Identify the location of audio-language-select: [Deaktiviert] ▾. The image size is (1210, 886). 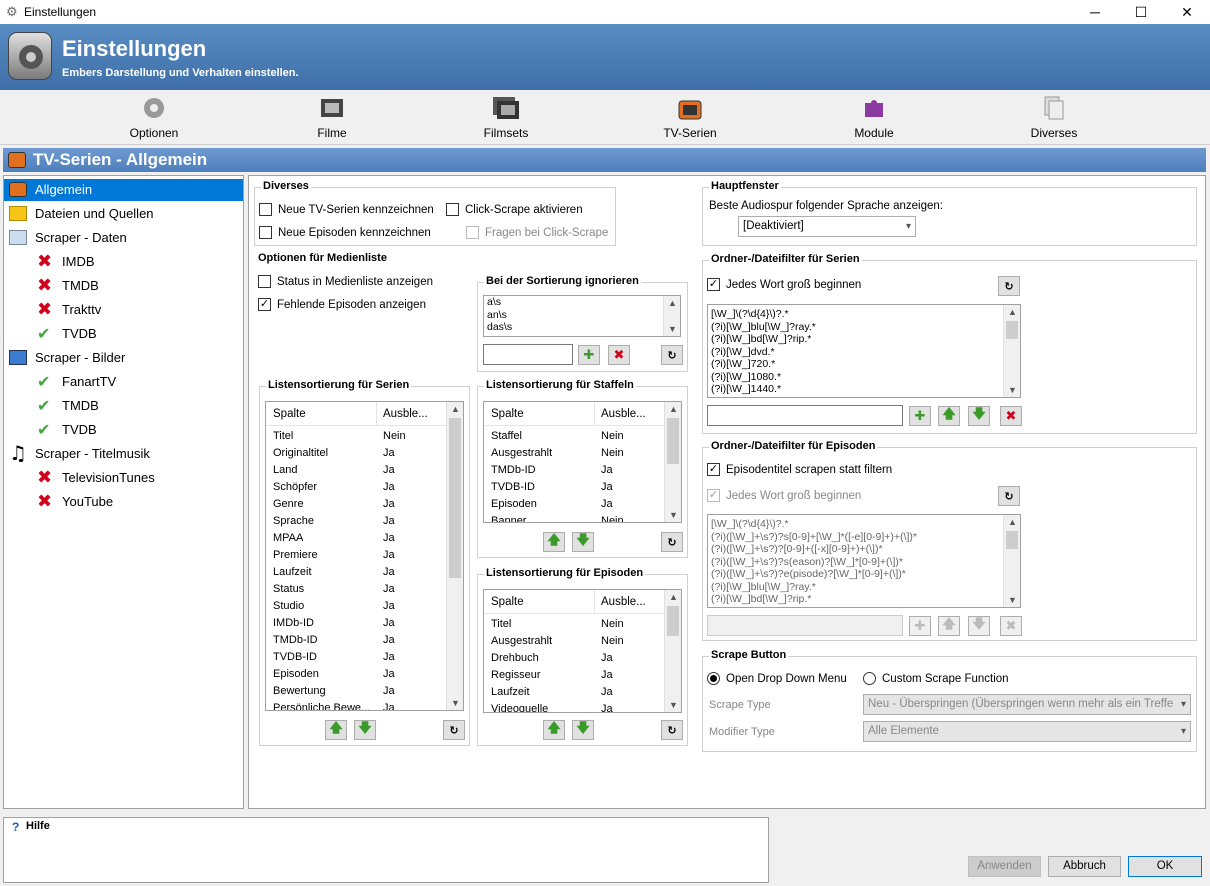
(827, 226).